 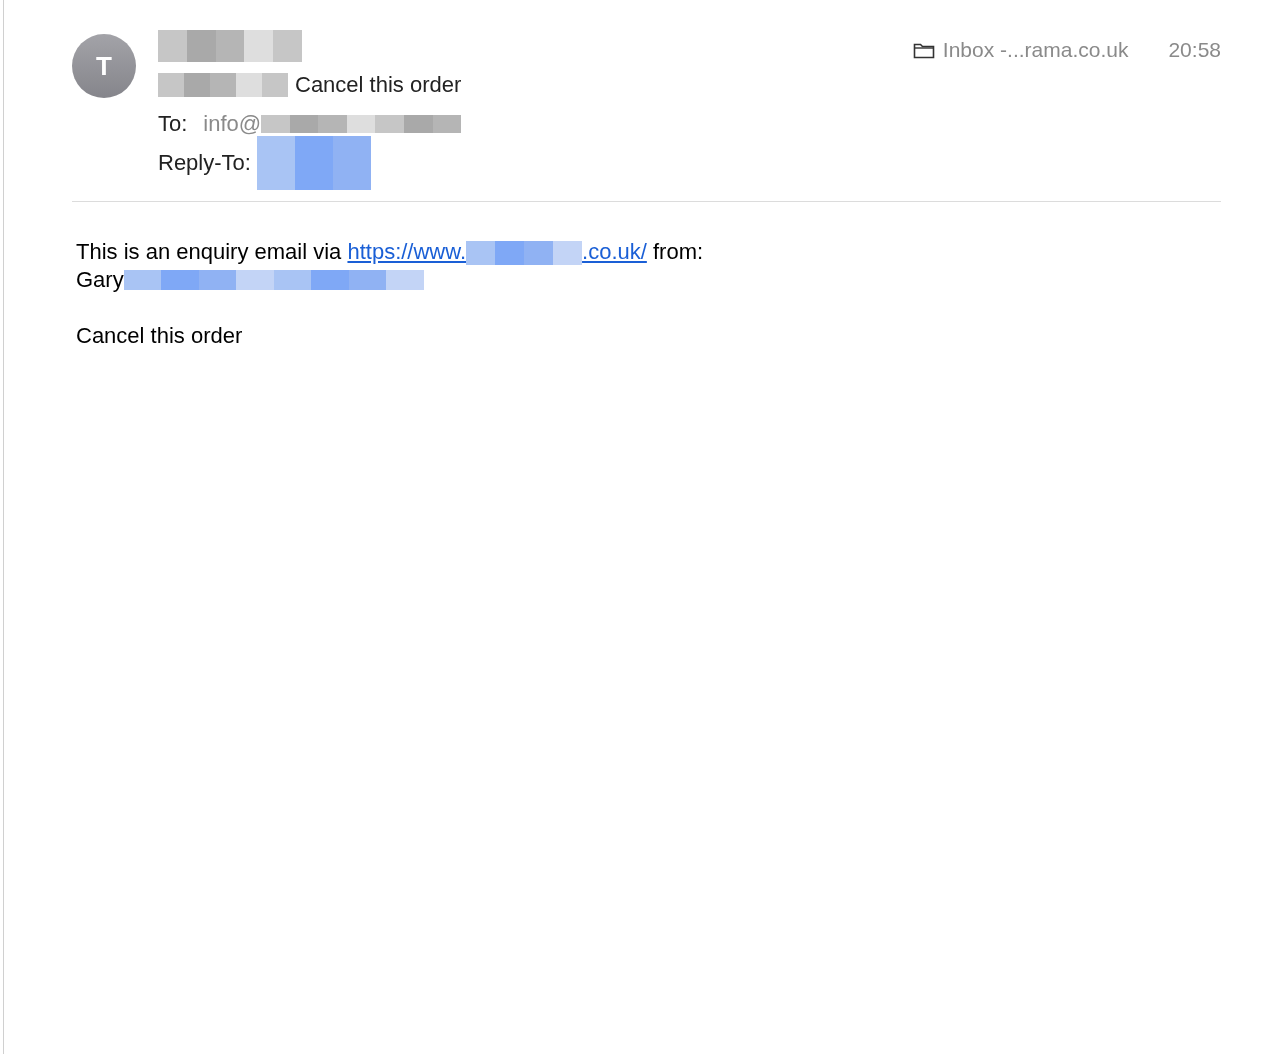 I want to click on folder-icon, so click(x=923, y=50).